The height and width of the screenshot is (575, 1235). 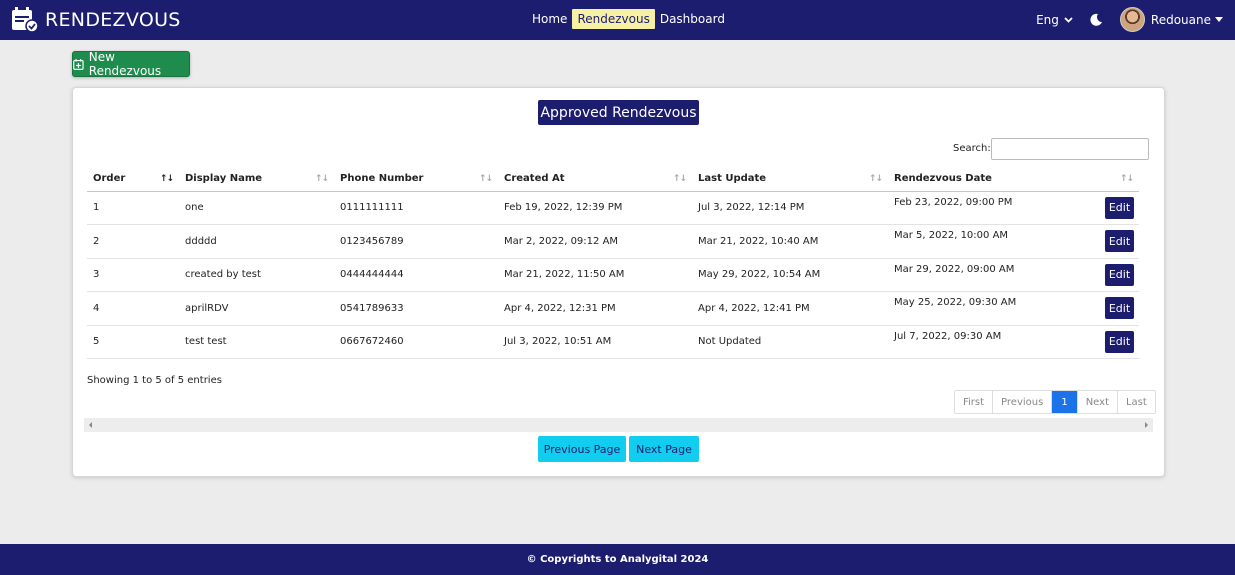 What do you see at coordinates (595, 208) in the screenshot?
I see `cell-created: Feb 19, 2022, 12:39 PM` at bounding box center [595, 208].